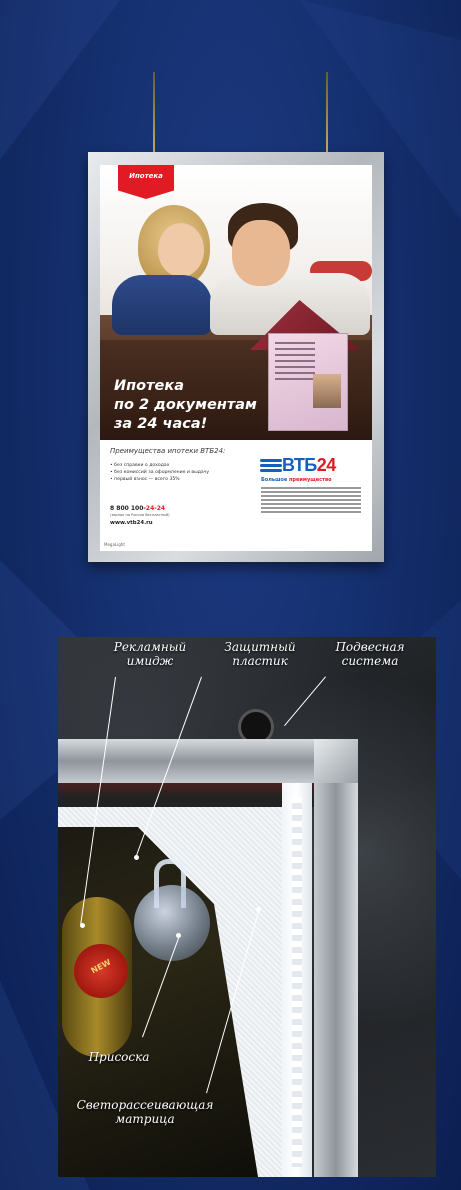  What do you see at coordinates (114, 544) in the screenshot?
I see `frame-brand: MegaLight` at bounding box center [114, 544].